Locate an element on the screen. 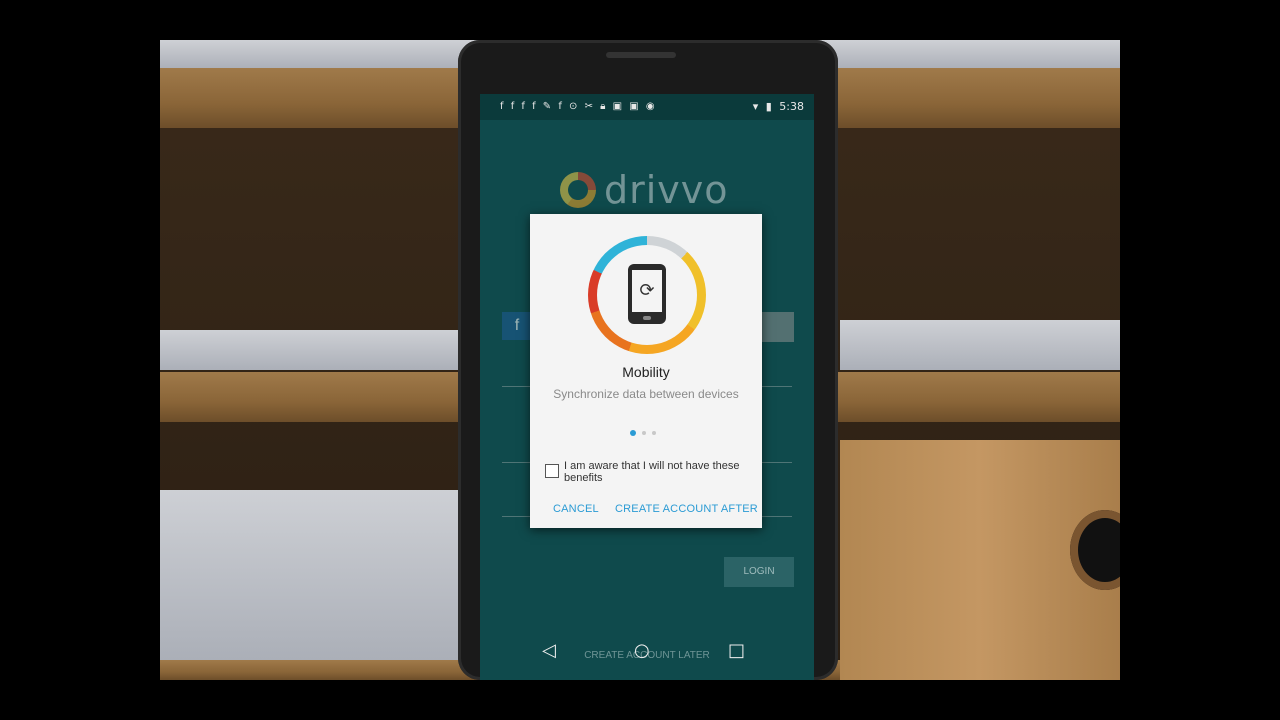 This screenshot has width=1280, height=720. drivvo-logo-icon is located at coordinates (578, 190).